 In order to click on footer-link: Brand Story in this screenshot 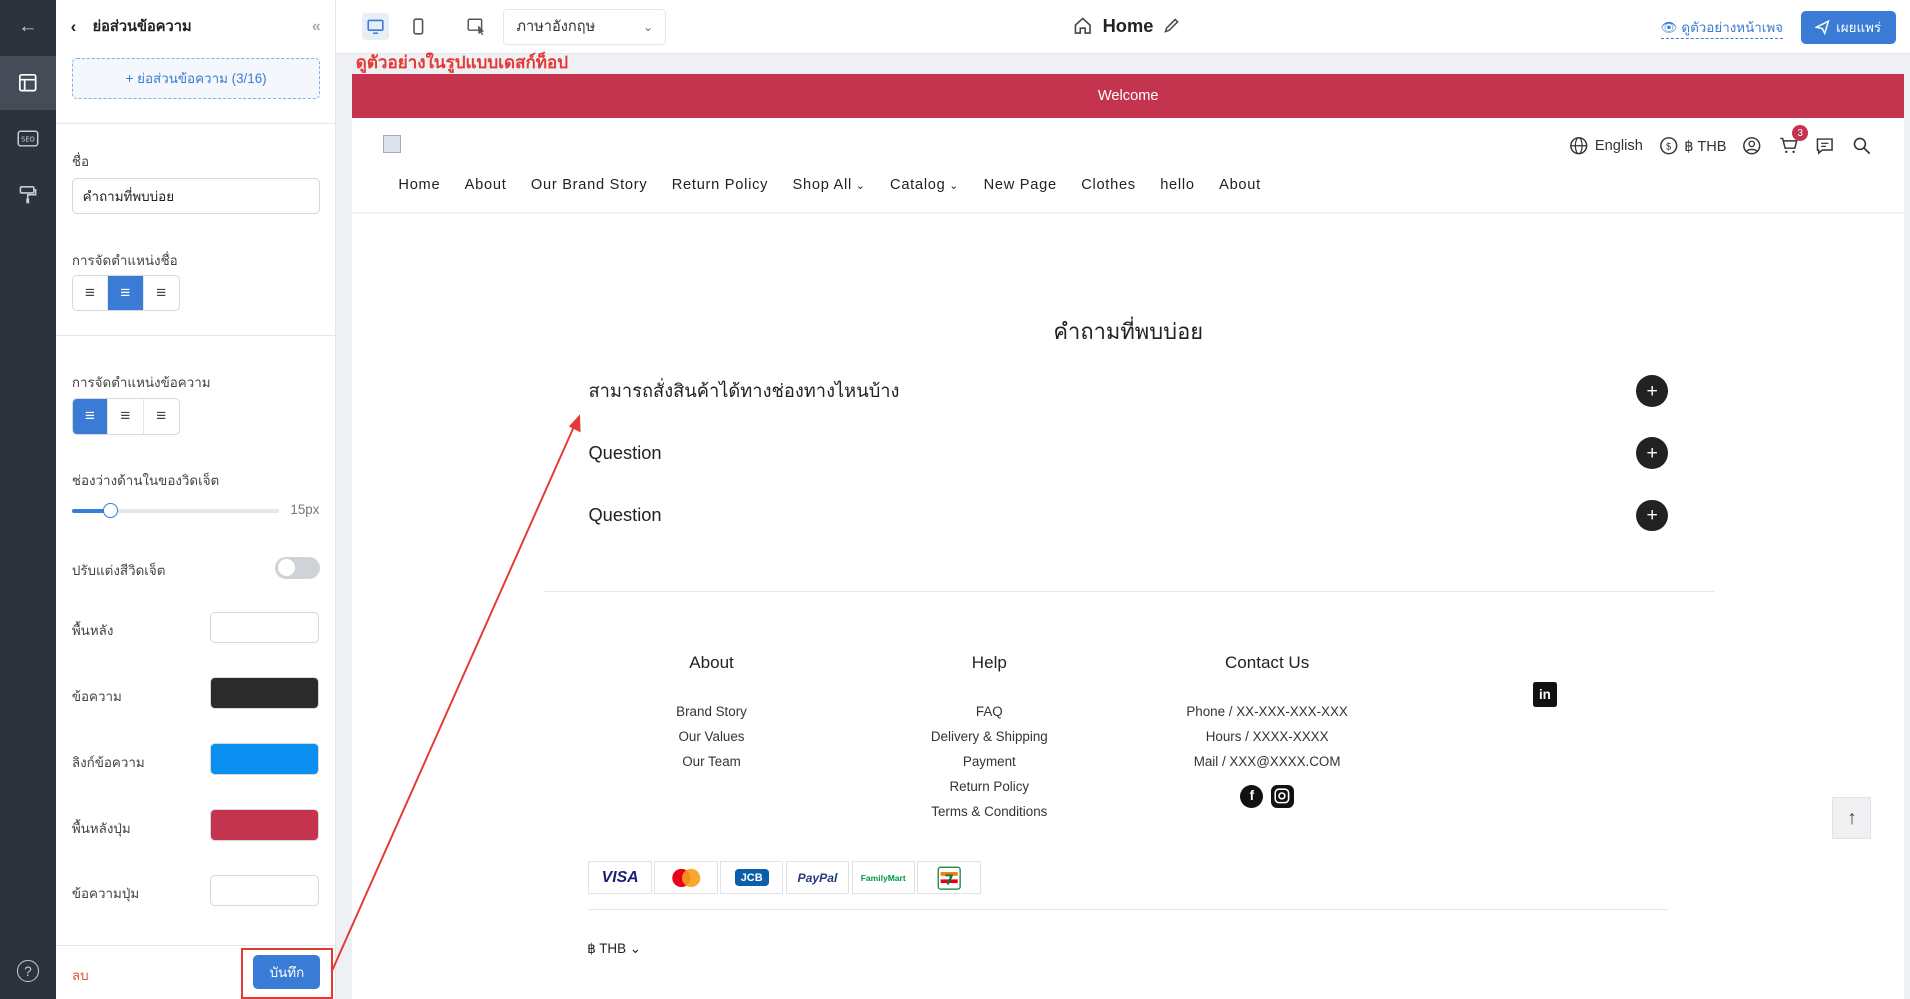, I will do `click(711, 712)`.